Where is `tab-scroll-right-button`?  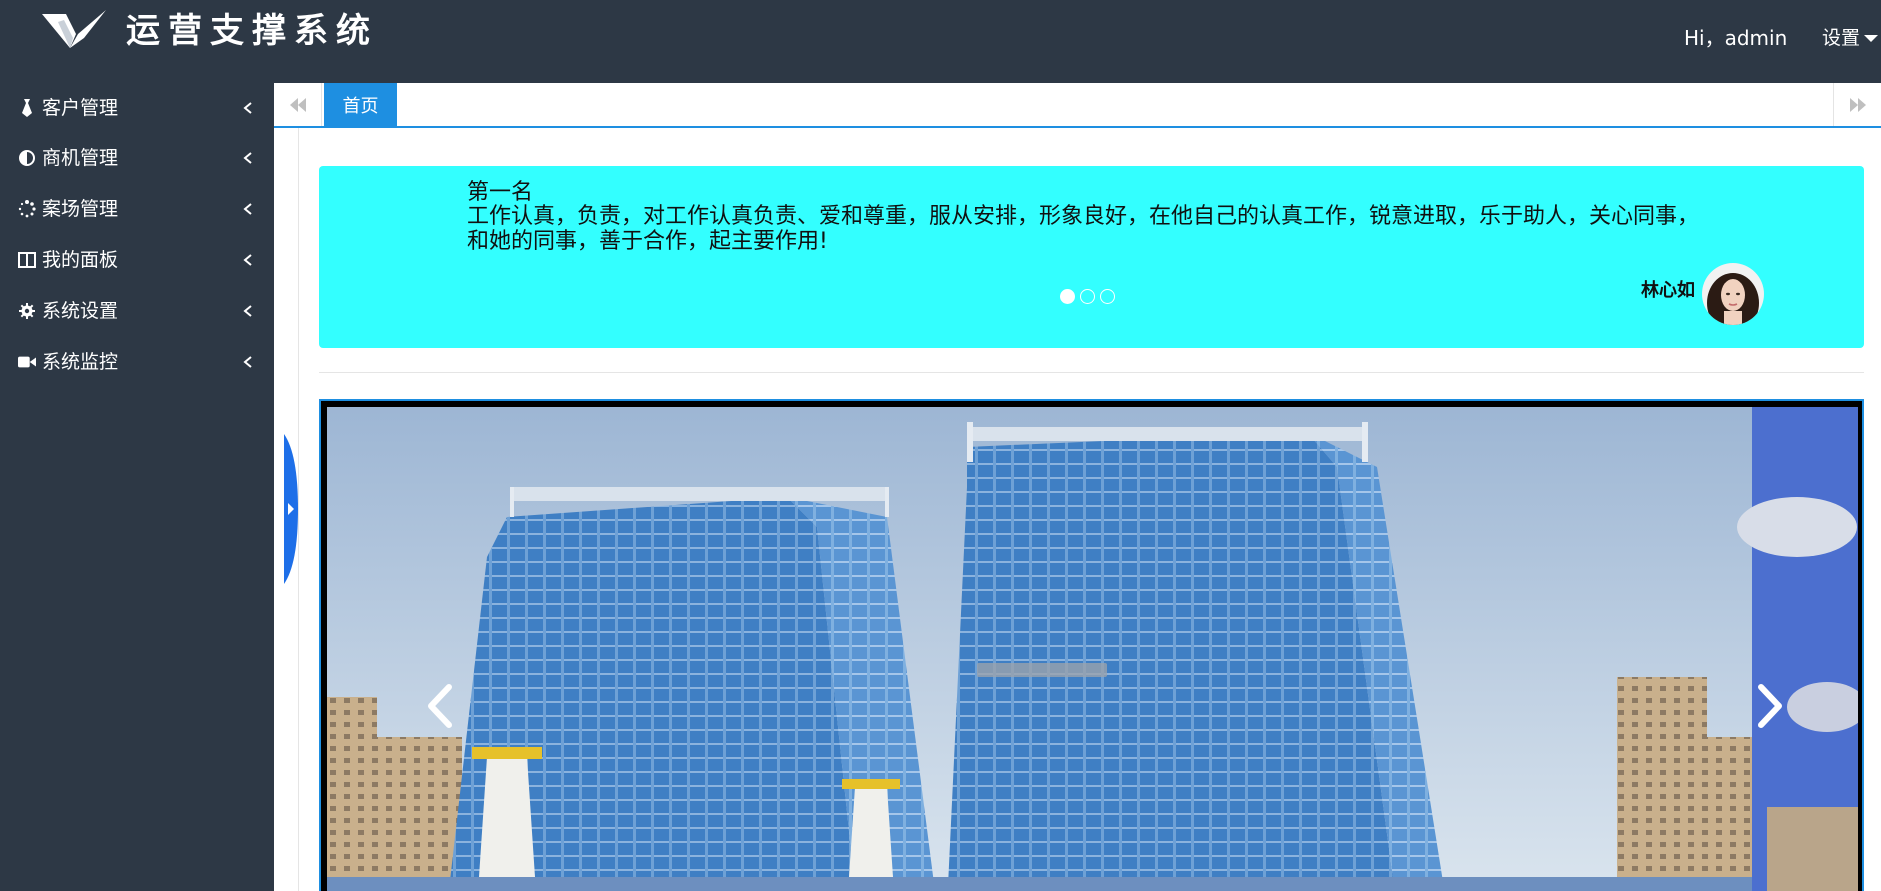 tab-scroll-right-button is located at coordinates (1857, 104).